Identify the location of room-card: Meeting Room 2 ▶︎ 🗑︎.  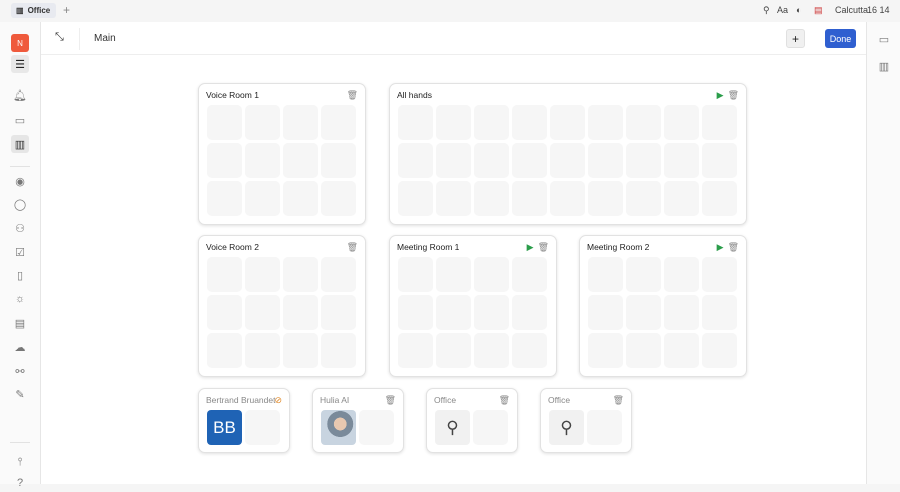
(663, 306).